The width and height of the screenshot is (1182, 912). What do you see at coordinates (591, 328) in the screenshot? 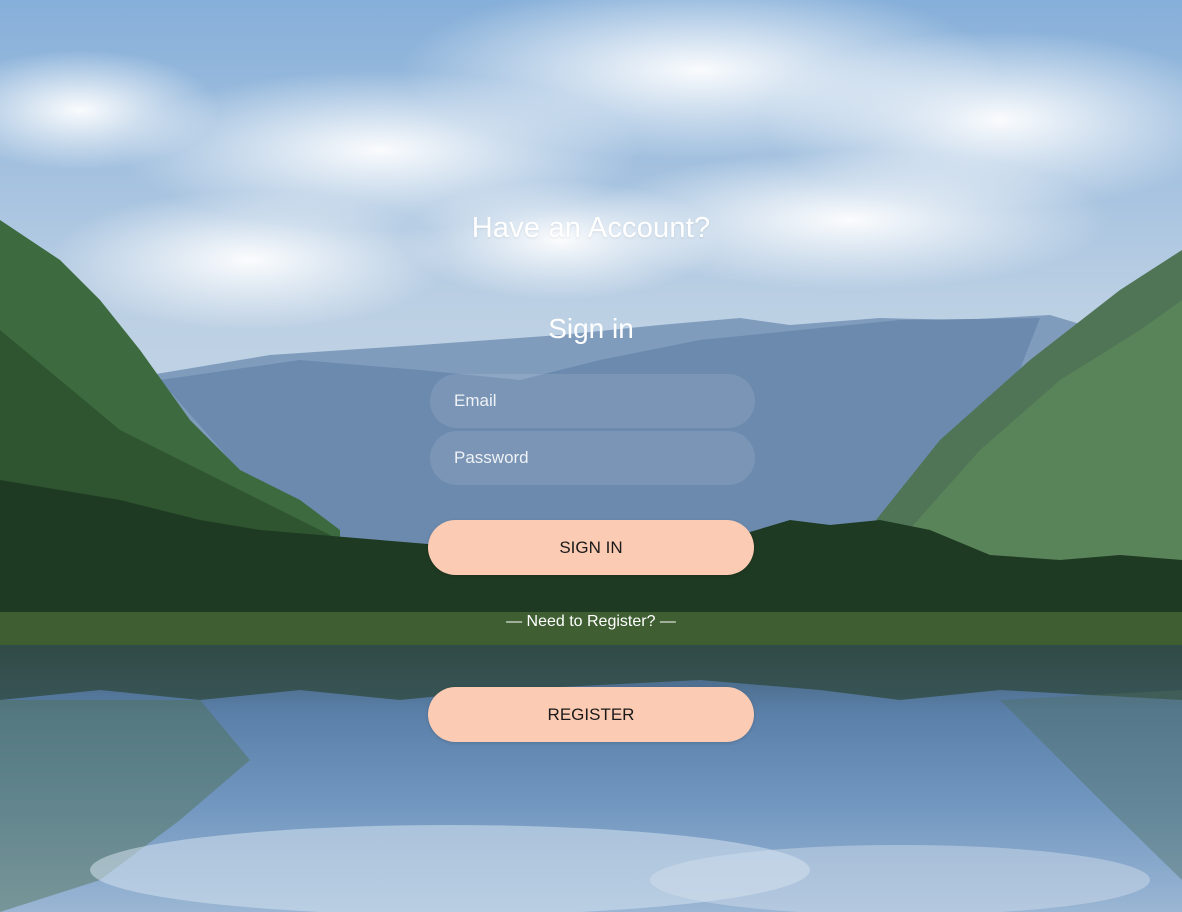
I see `signin-heading: Sign in` at bounding box center [591, 328].